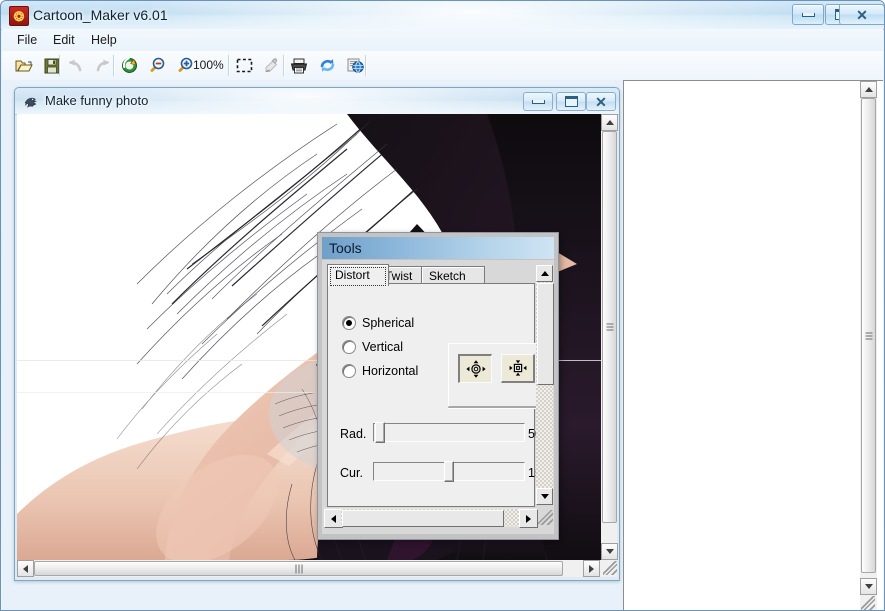  I want to click on expand-button, so click(475, 368).